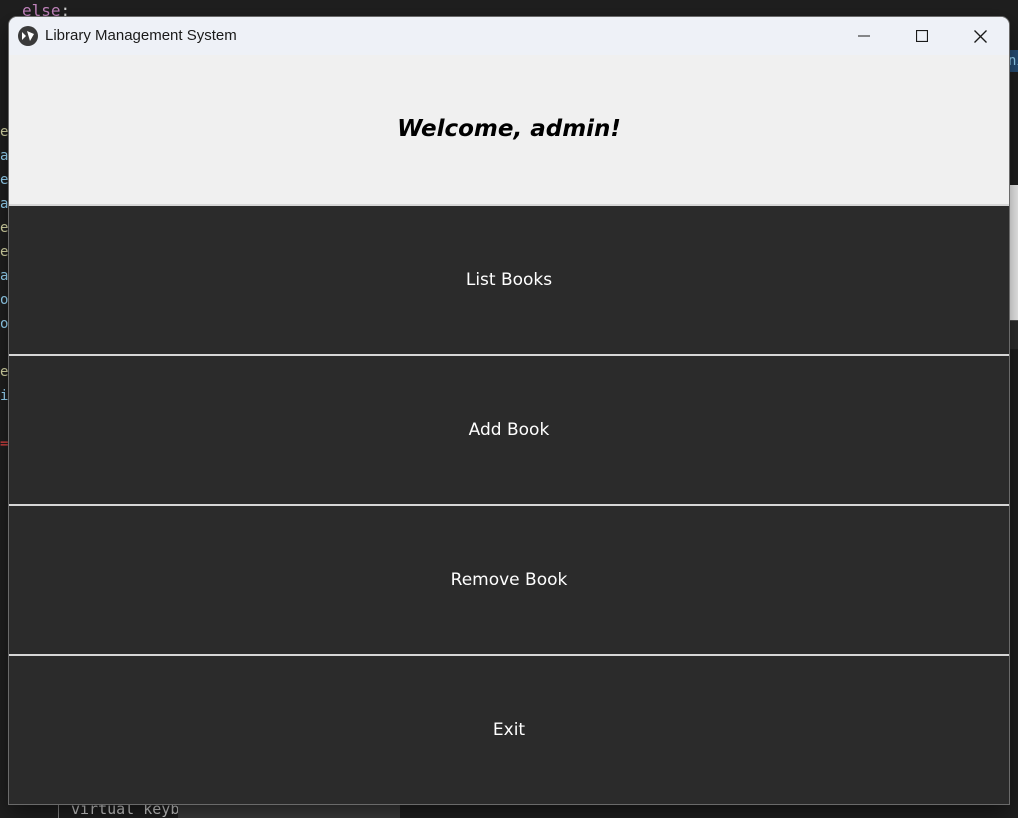 The height and width of the screenshot is (818, 1018). What do you see at coordinates (509, 36) in the screenshot?
I see `window-titlebar: Library Management System` at bounding box center [509, 36].